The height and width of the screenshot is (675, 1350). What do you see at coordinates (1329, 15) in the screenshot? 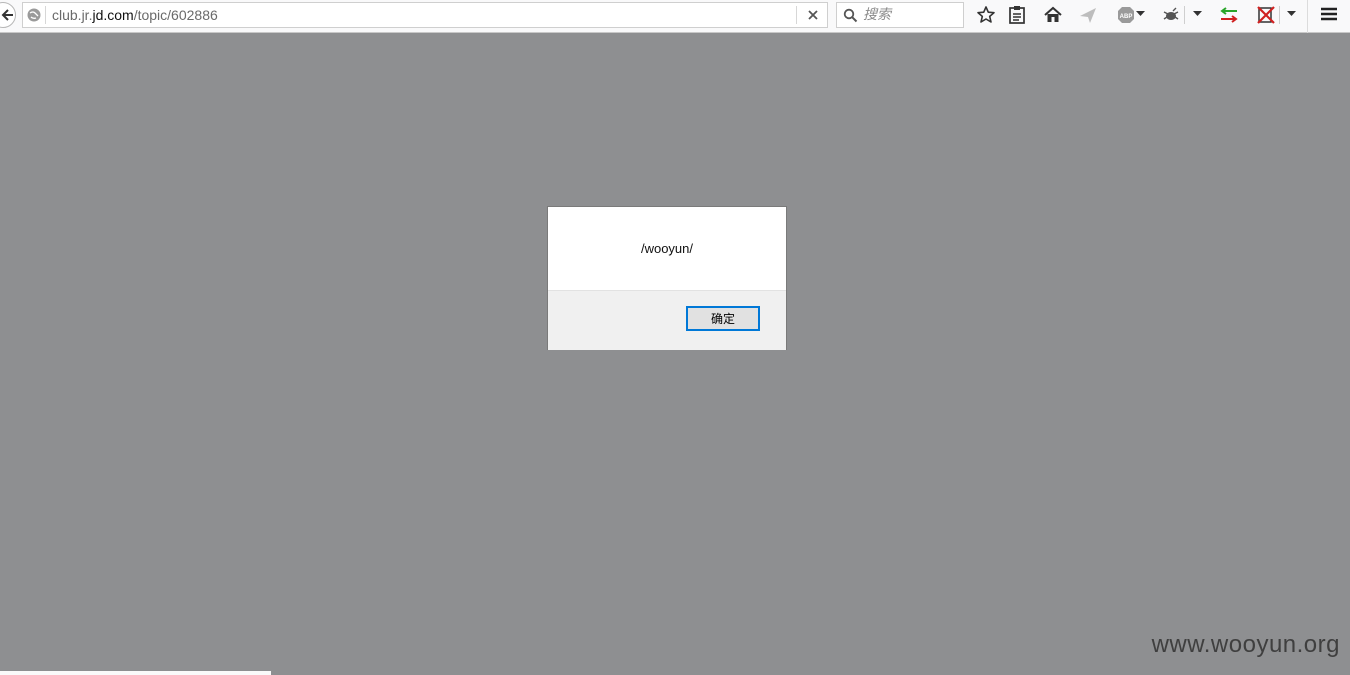
I see `menu-icon` at bounding box center [1329, 15].